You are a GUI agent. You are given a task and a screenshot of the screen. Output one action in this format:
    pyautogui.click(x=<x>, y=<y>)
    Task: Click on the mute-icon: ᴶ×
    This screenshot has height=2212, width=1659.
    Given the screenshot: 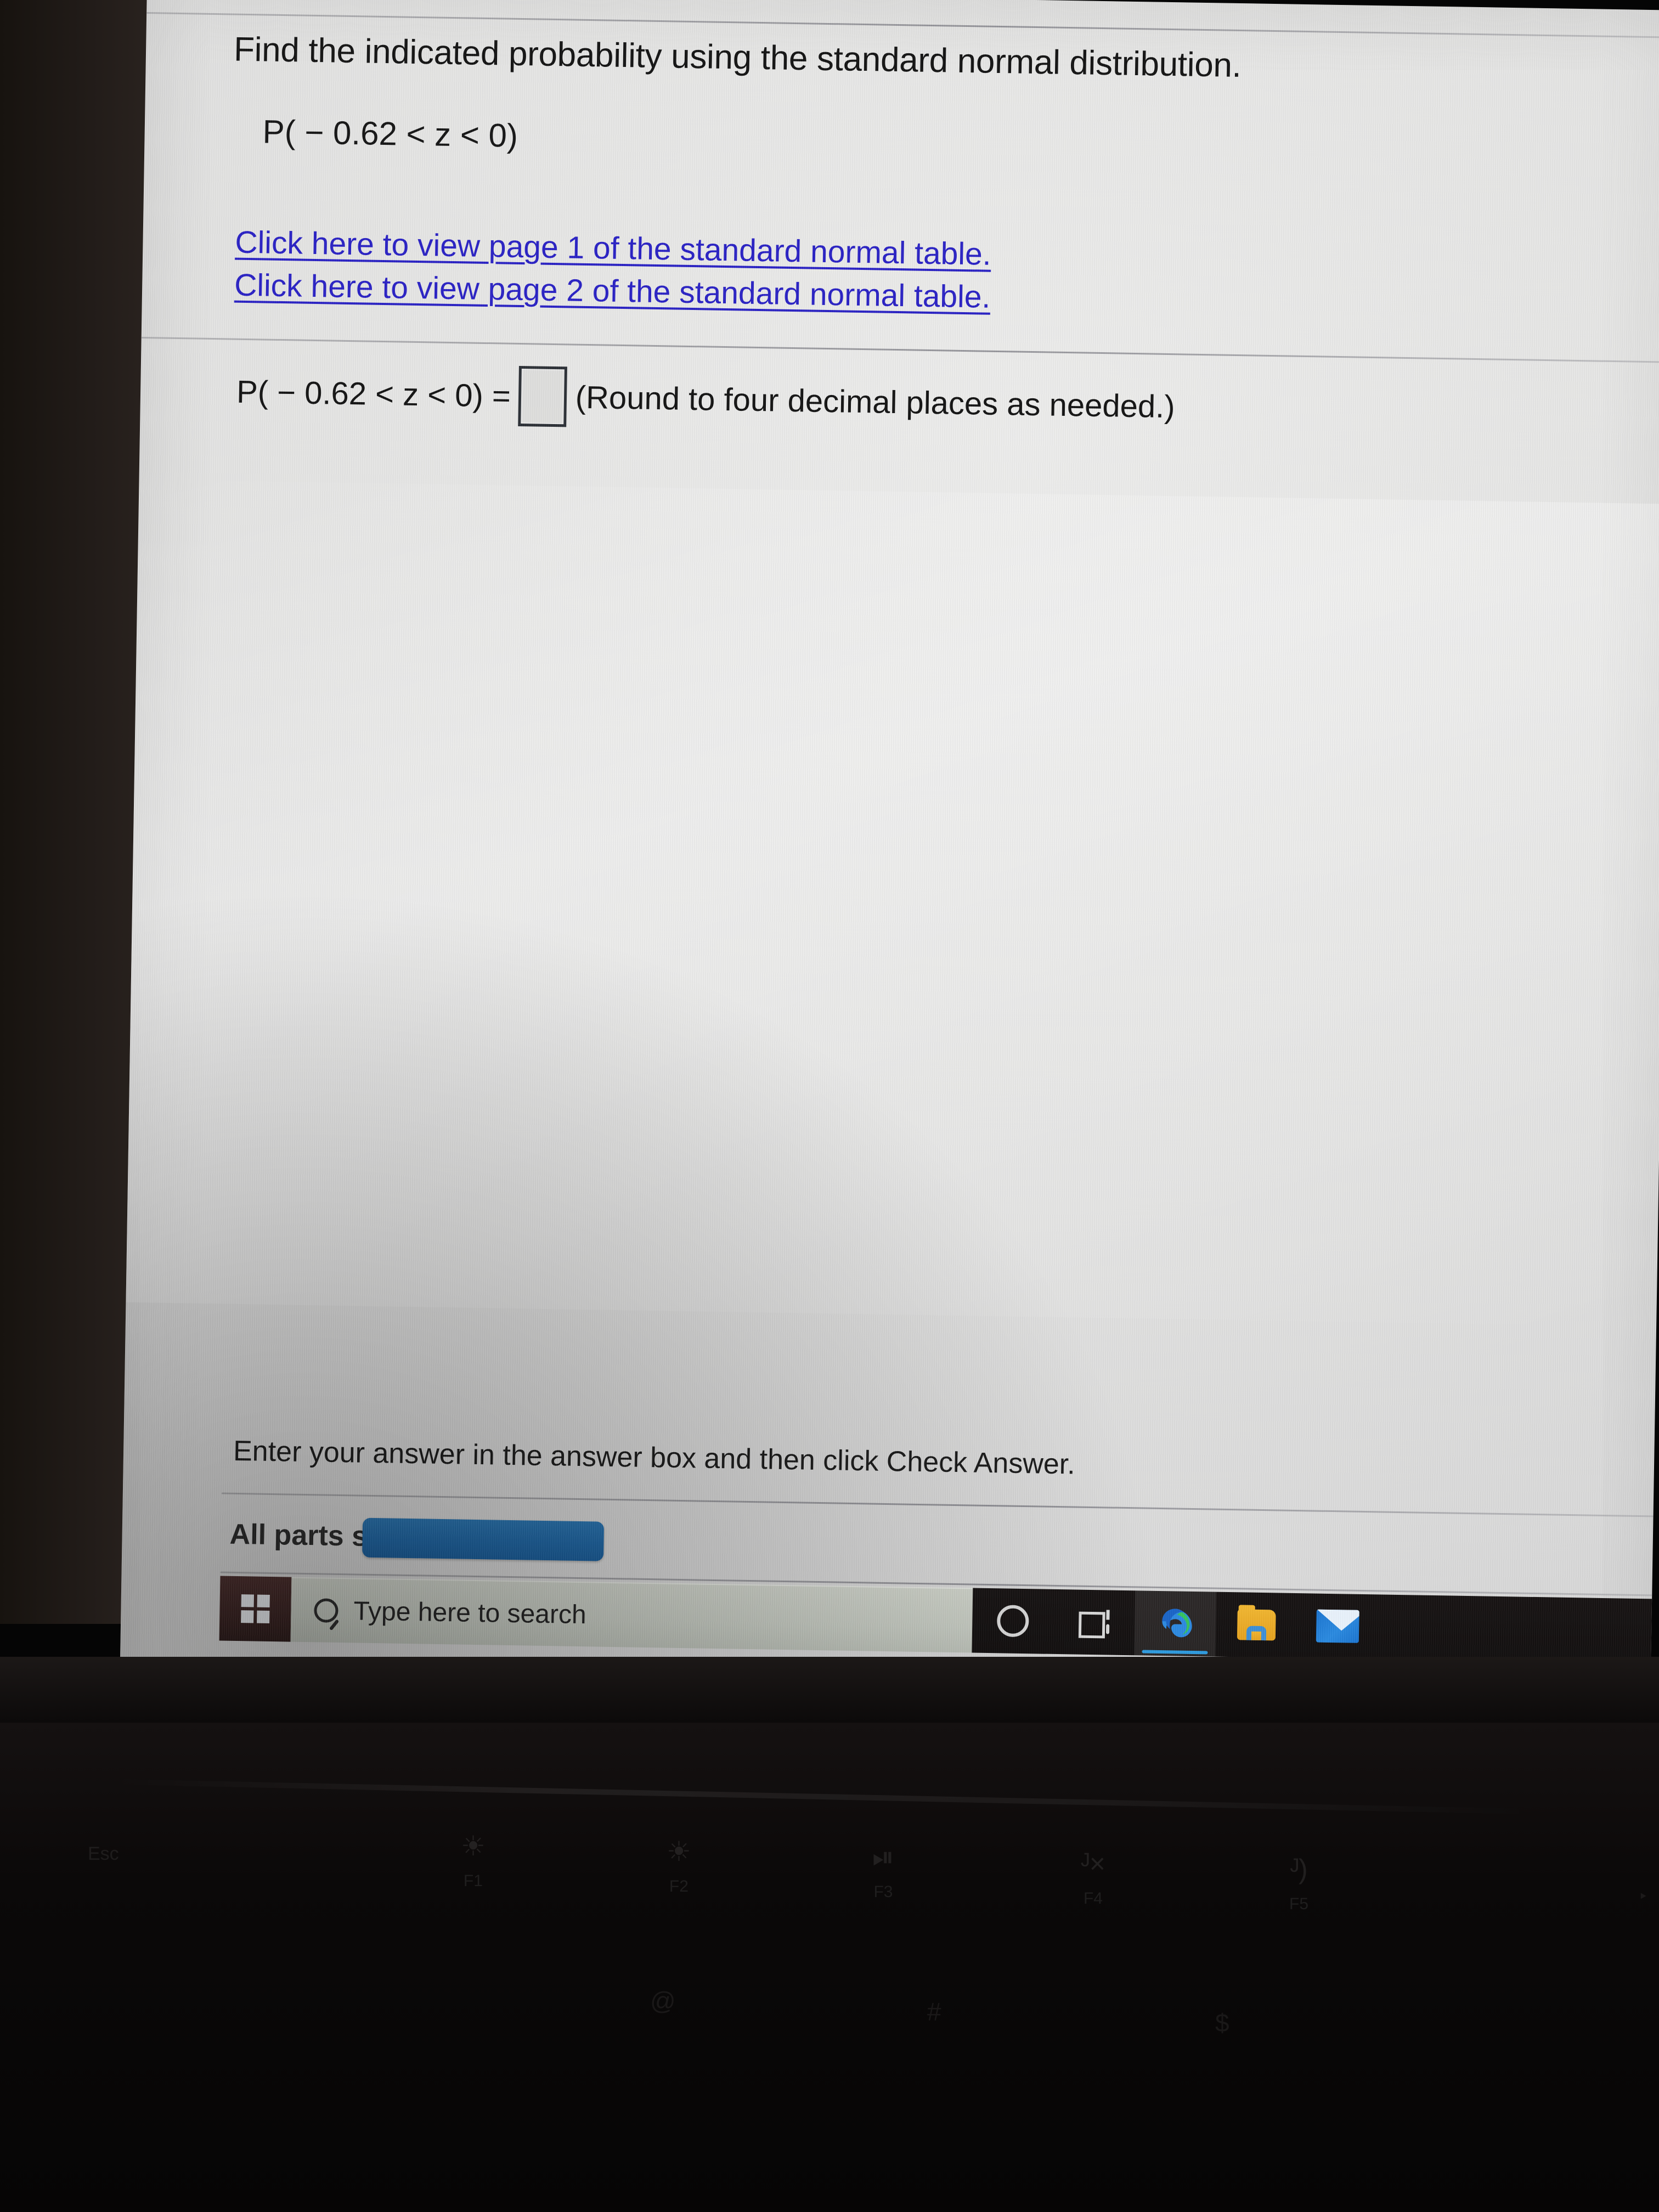 What is the action you would take?
    pyautogui.click(x=1093, y=1864)
    